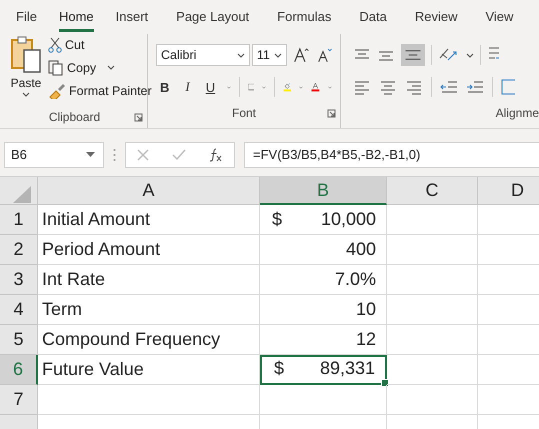 The image size is (539, 429). Describe the element at coordinates (19, 340) in the screenshot. I see `row-header: 5` at that location.